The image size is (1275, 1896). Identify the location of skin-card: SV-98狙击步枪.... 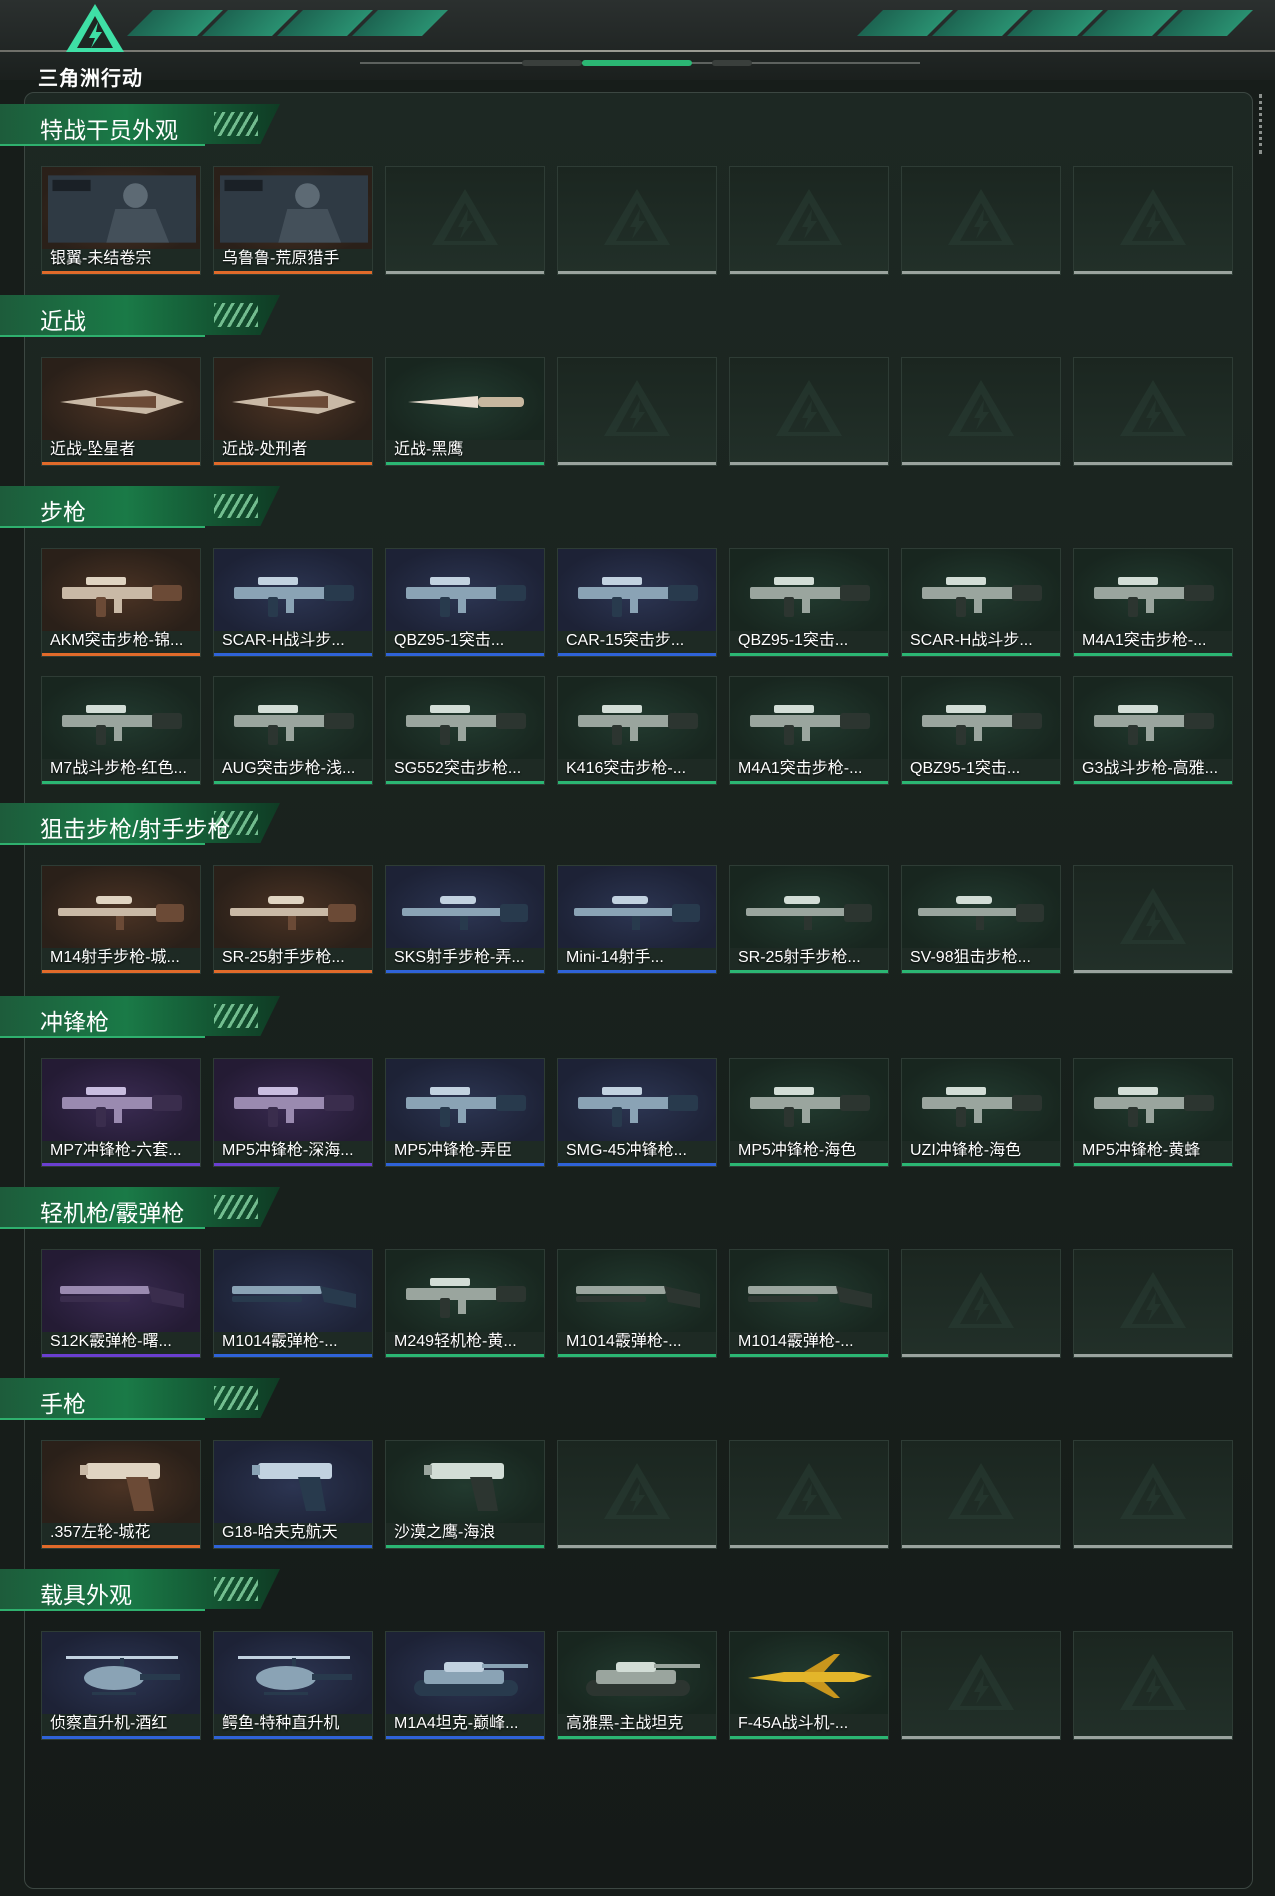
(981, 919).